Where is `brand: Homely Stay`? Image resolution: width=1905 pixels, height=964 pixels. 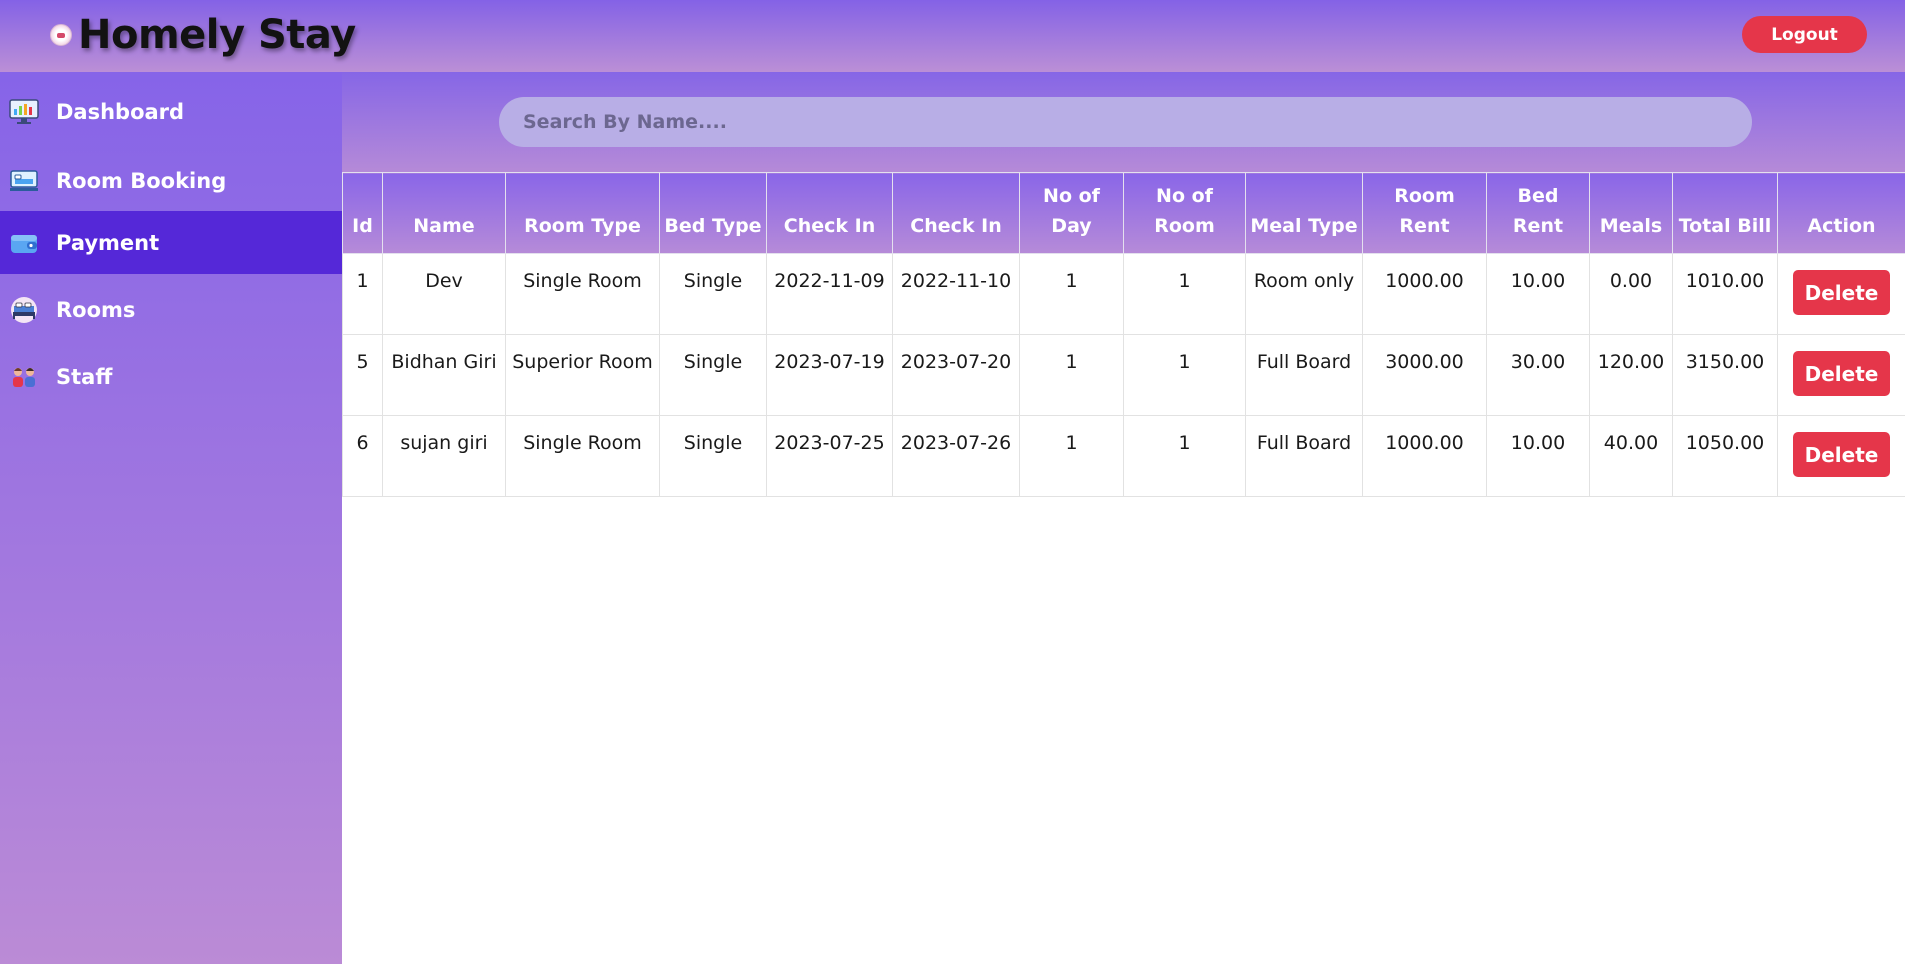
brand: Homely Stay is located at coordinates (203, 35).